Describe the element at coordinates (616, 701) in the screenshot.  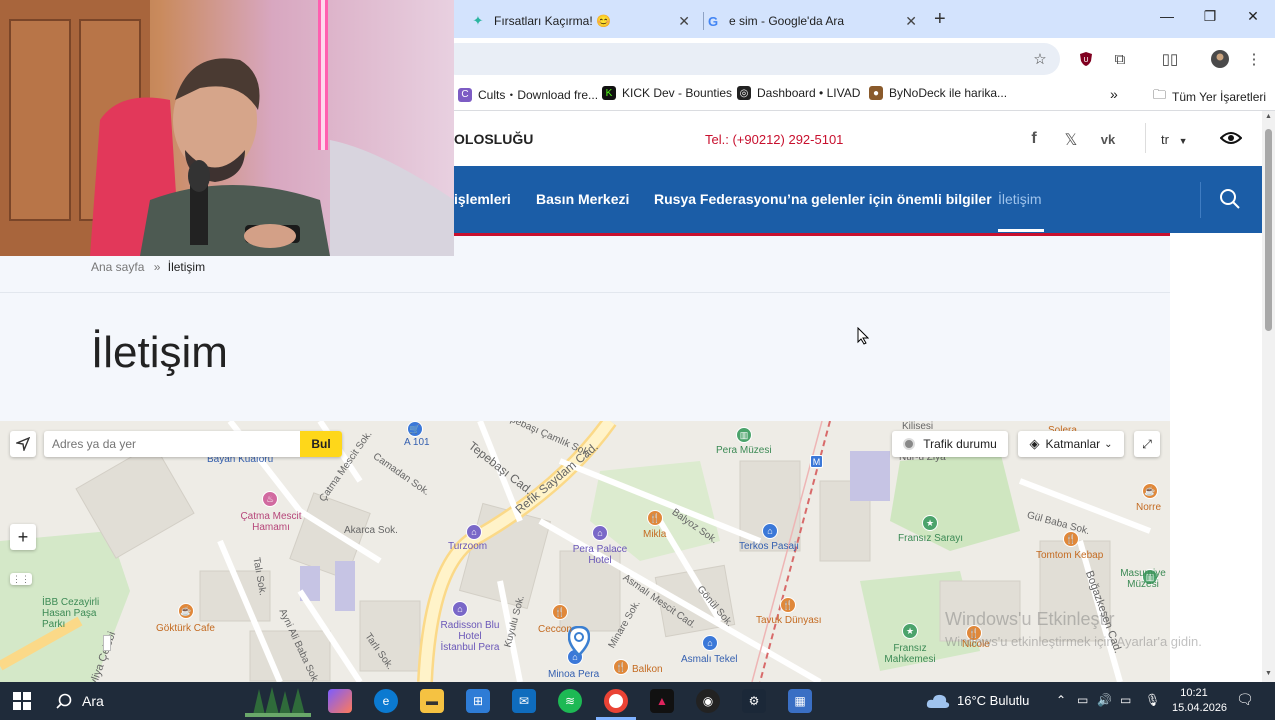
I see `chrome-icon` at that location.